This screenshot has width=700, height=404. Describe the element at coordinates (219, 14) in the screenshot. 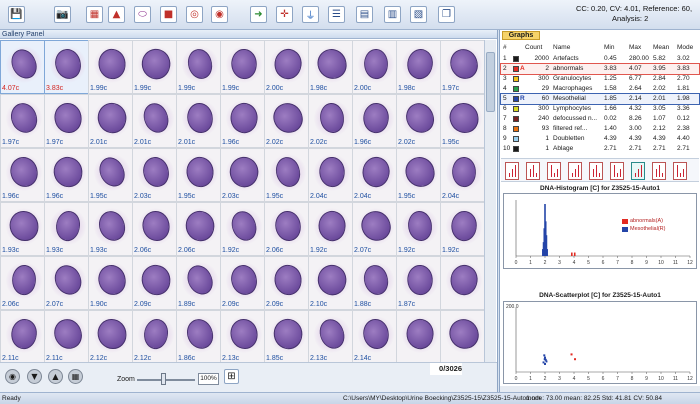

I see `eye-icon: ◉` at that location.